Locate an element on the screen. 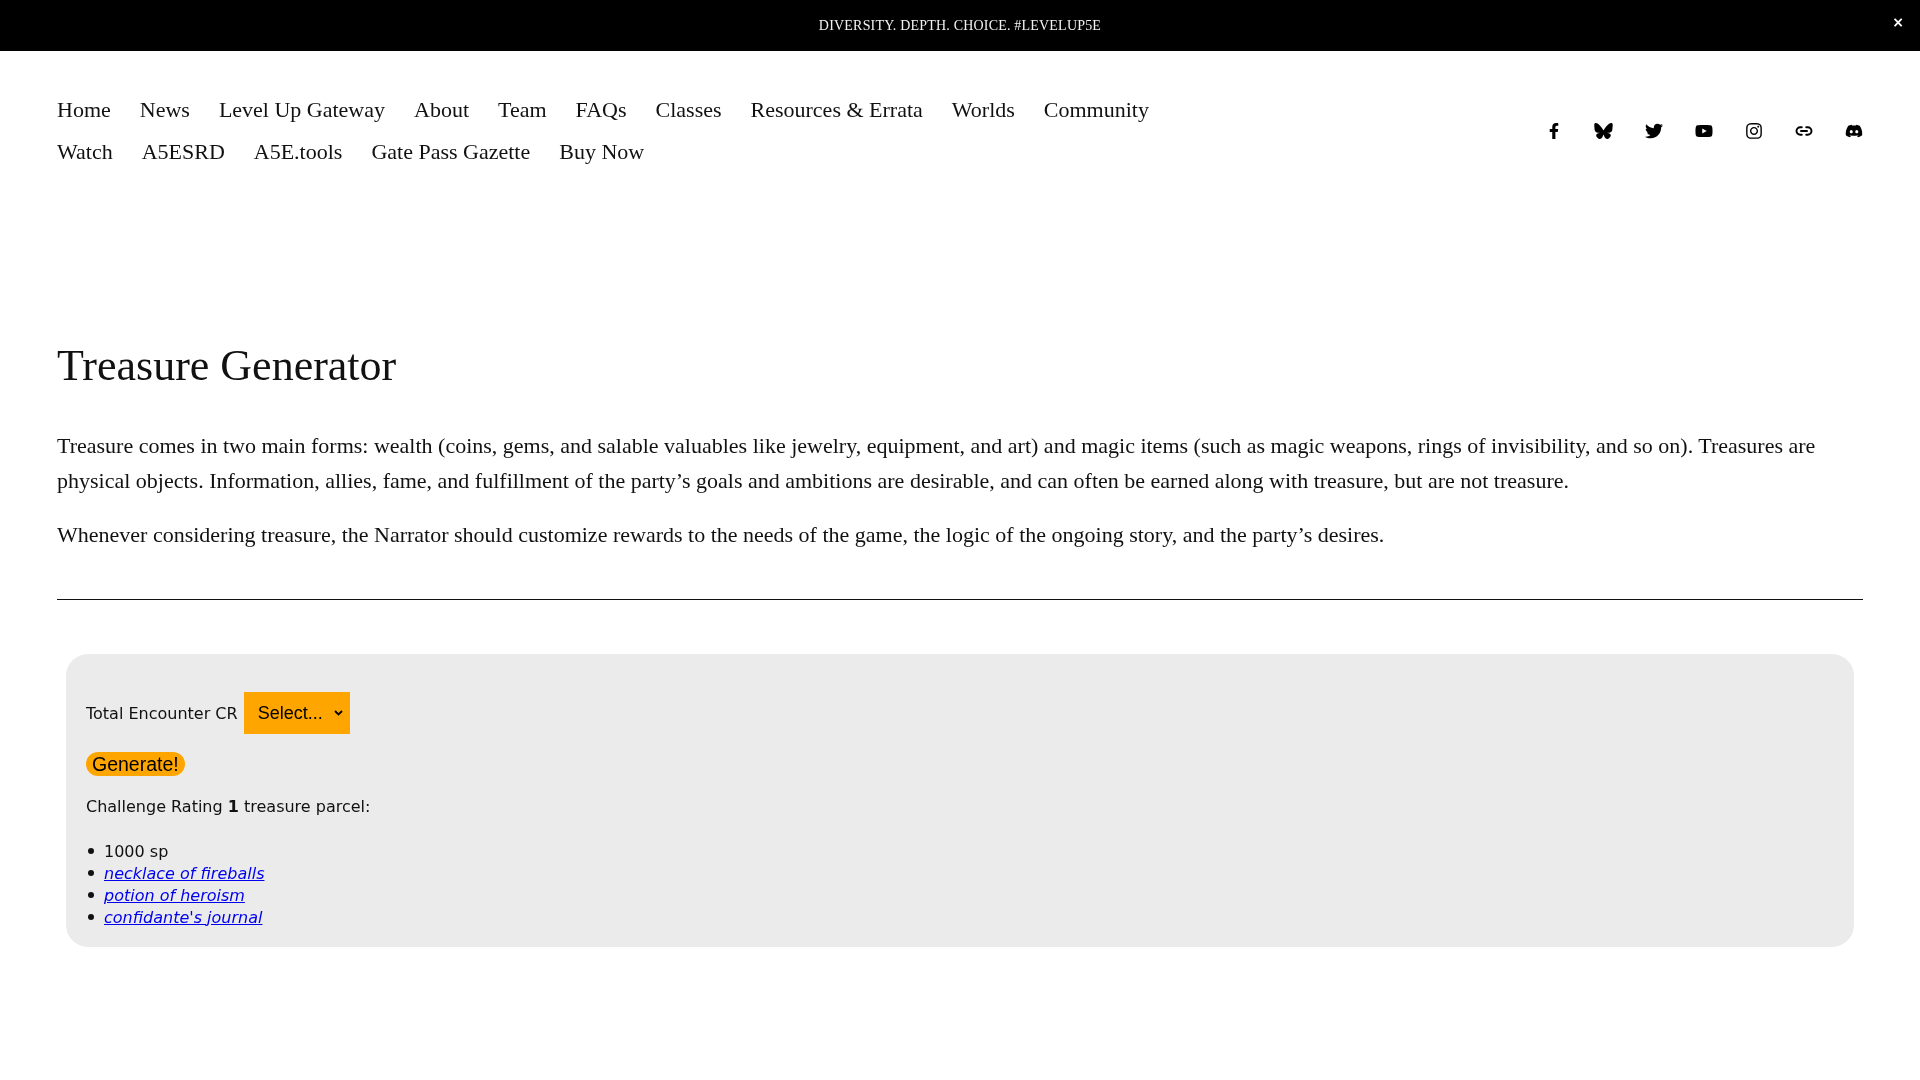 Image resolution: width=1920 pixels, height=1080 pixels. bird-icon is located at coordinates (1654, 131).